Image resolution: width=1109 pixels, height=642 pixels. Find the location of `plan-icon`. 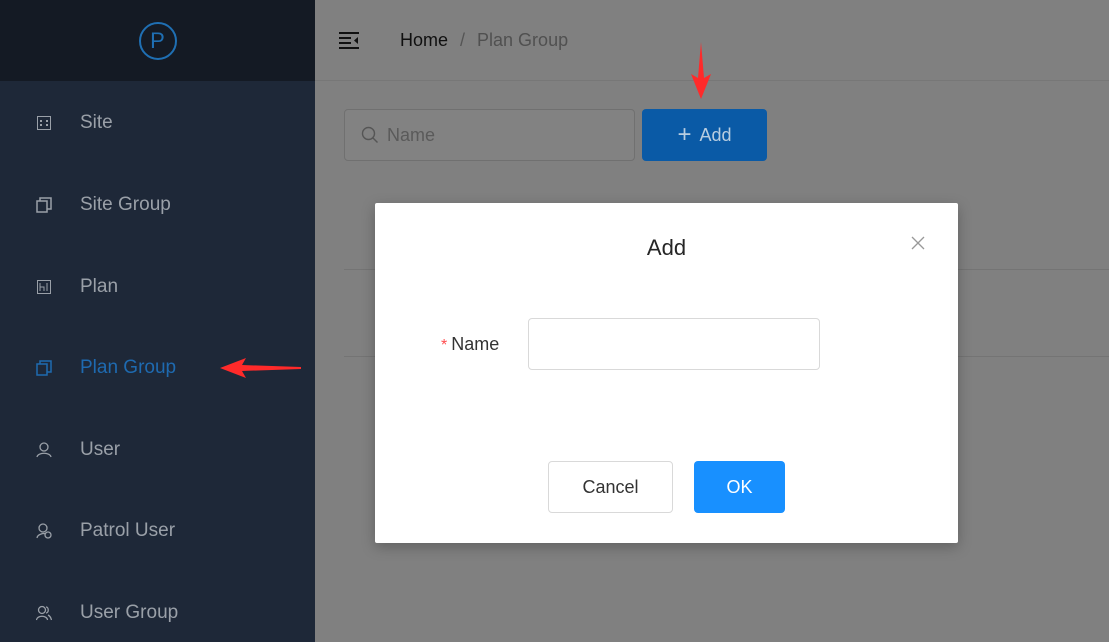

plan-icon is located at coordinates (44, 287).